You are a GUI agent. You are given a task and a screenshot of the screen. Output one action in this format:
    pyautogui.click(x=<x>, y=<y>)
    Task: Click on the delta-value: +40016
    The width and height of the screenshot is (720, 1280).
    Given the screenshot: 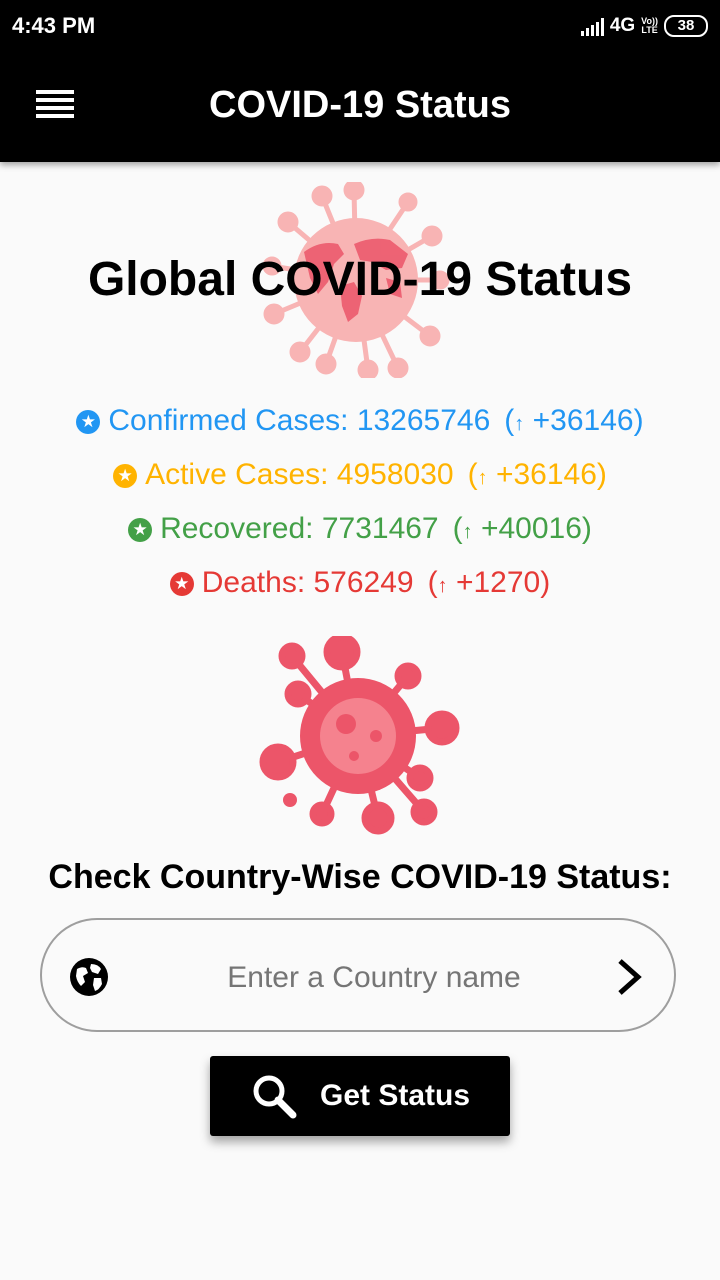 What is the action you would take?
    pyautogui.click(x=531, y=528)
    